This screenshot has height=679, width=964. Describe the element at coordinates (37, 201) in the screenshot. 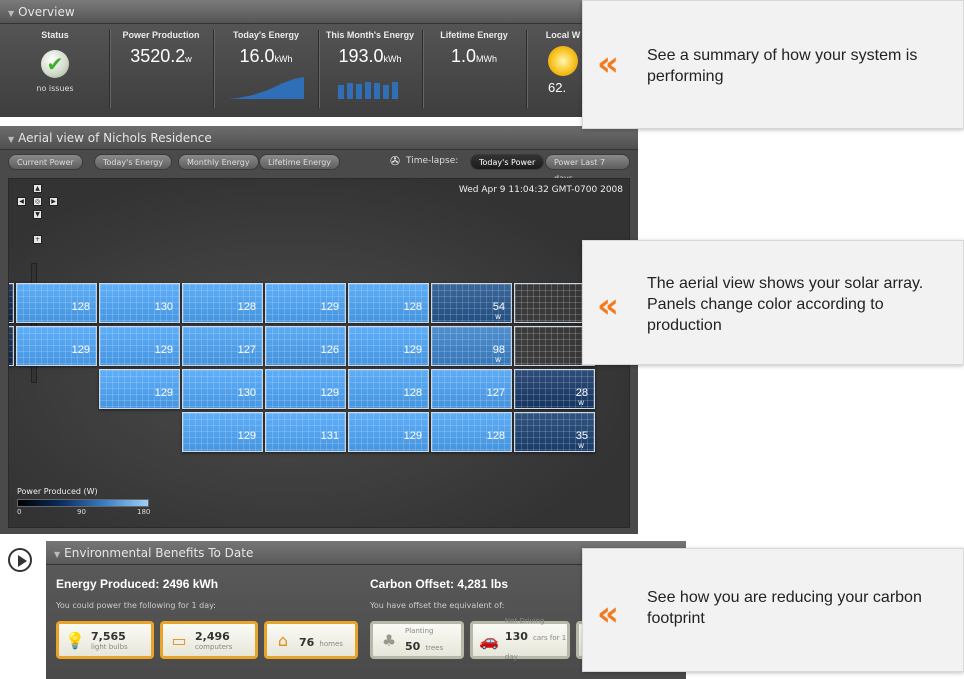

I see `pan-center-icon: ◎` at that location.